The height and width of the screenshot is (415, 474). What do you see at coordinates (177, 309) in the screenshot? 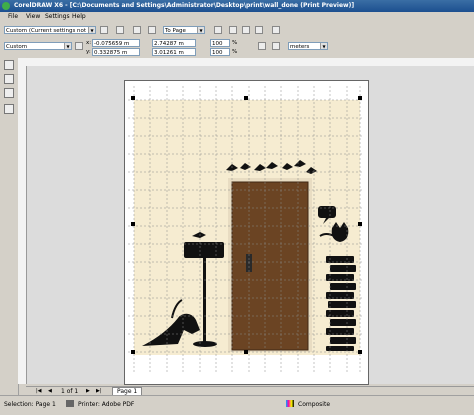
I see `dog-tail` at bounding box center [177, 309].